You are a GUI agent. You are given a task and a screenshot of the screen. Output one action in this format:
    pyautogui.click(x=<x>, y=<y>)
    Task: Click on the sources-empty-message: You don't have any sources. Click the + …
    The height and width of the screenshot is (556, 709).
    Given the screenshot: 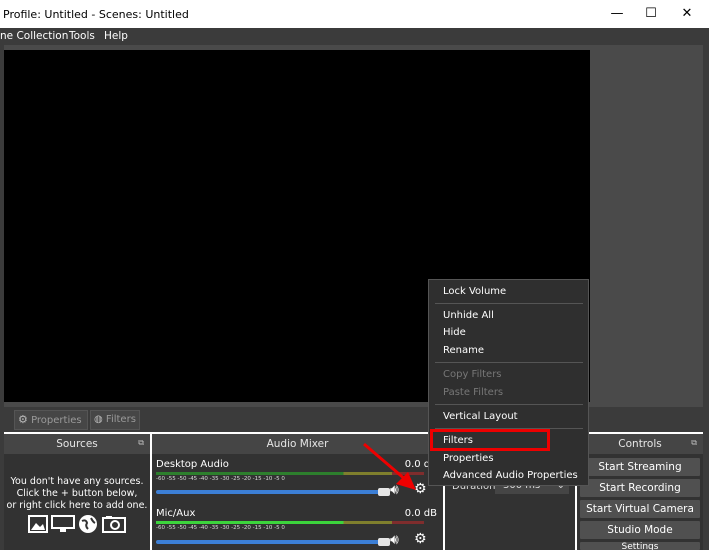 What is the action you would take?
    pyautogui.click(x=77, y=494)
    